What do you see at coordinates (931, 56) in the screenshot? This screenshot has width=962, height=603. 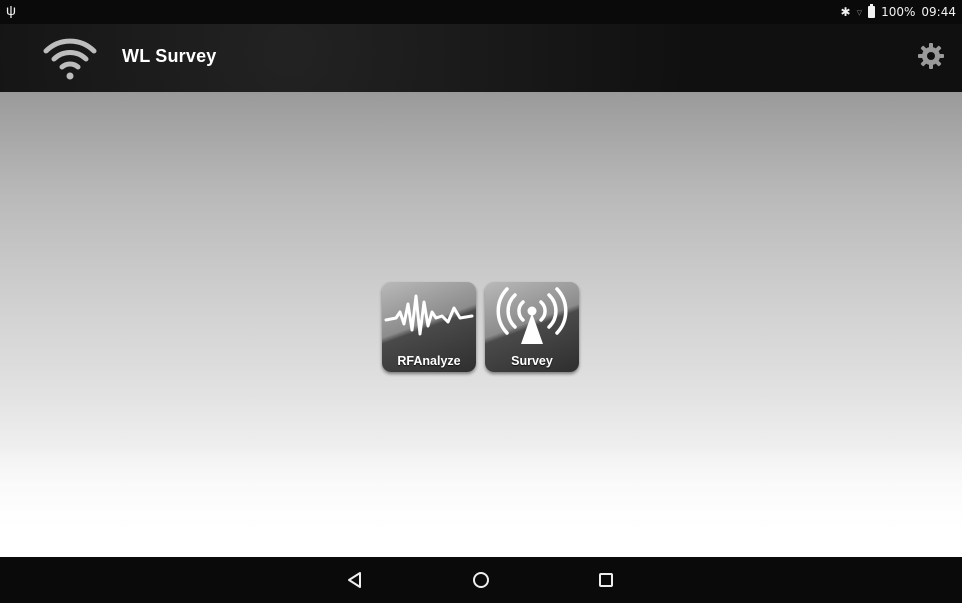 I see `gear-icon` at bounding box center [931, 56].